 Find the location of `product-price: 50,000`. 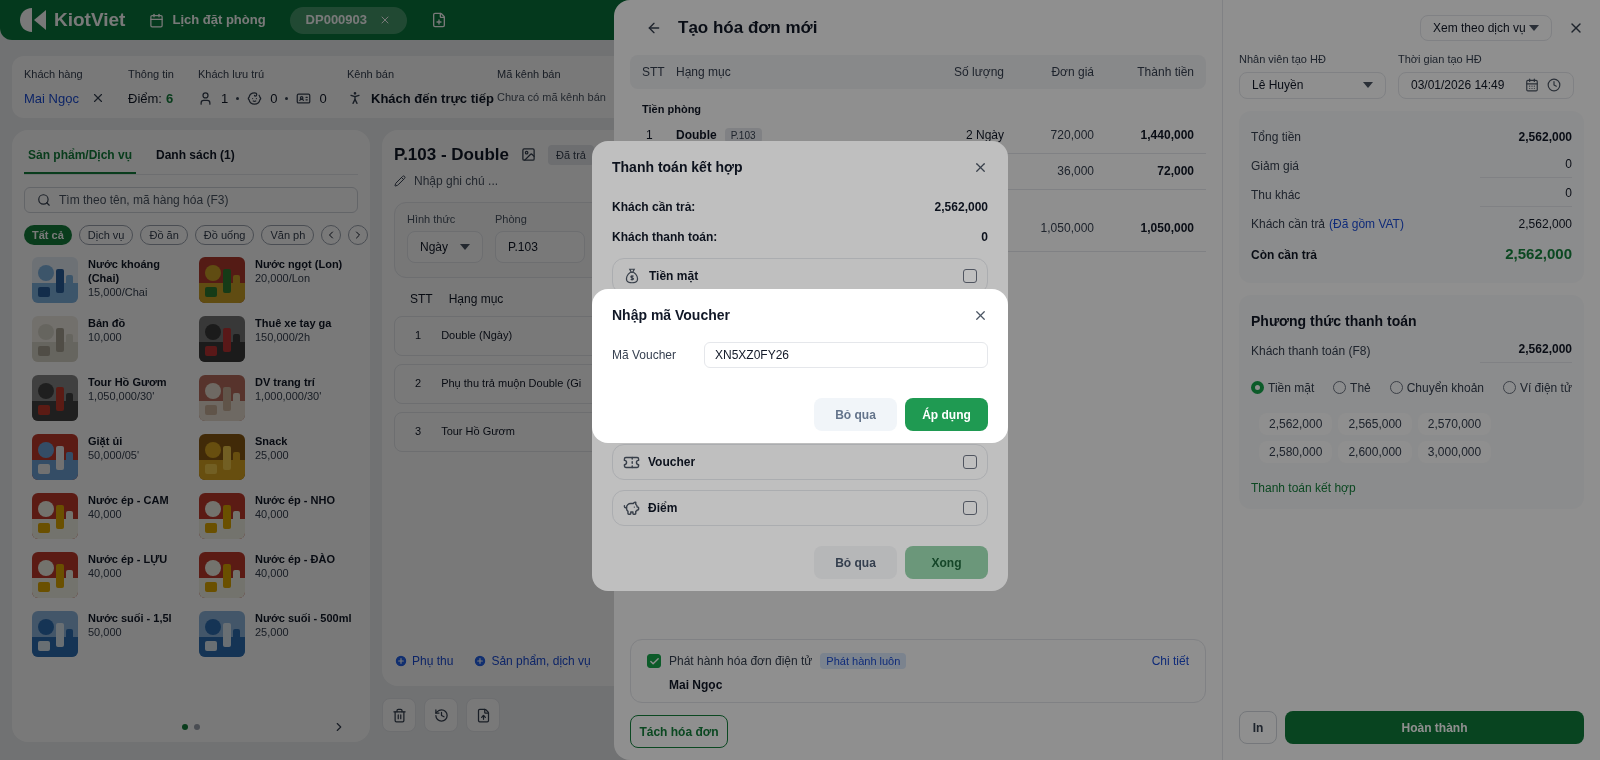

product-price: 50,000 is located at coordinates (105, 632).